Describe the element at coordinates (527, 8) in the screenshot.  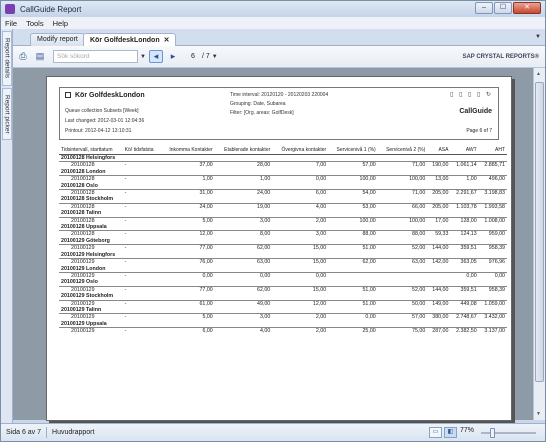
I see `close-button: ✕` at that location.